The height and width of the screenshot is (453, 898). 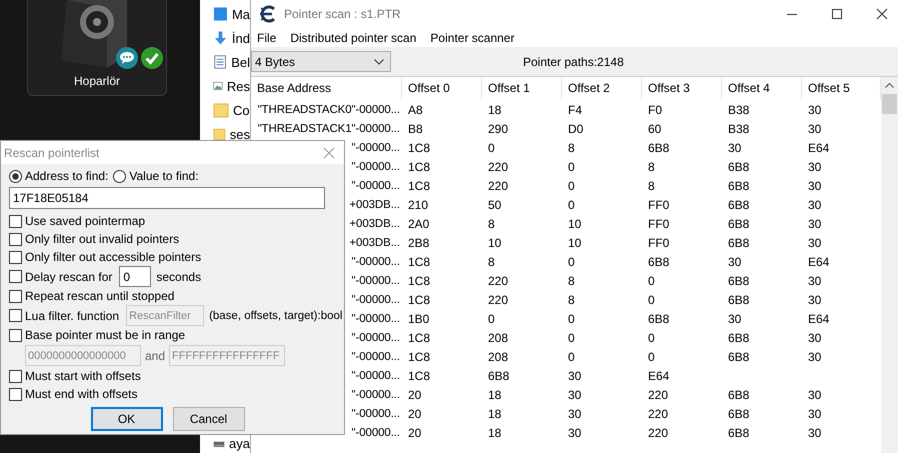 What do you see at coordinates (522, 88) in the screenshot?
I see `column-header: Offset 1` at bounding box center [522, 88].